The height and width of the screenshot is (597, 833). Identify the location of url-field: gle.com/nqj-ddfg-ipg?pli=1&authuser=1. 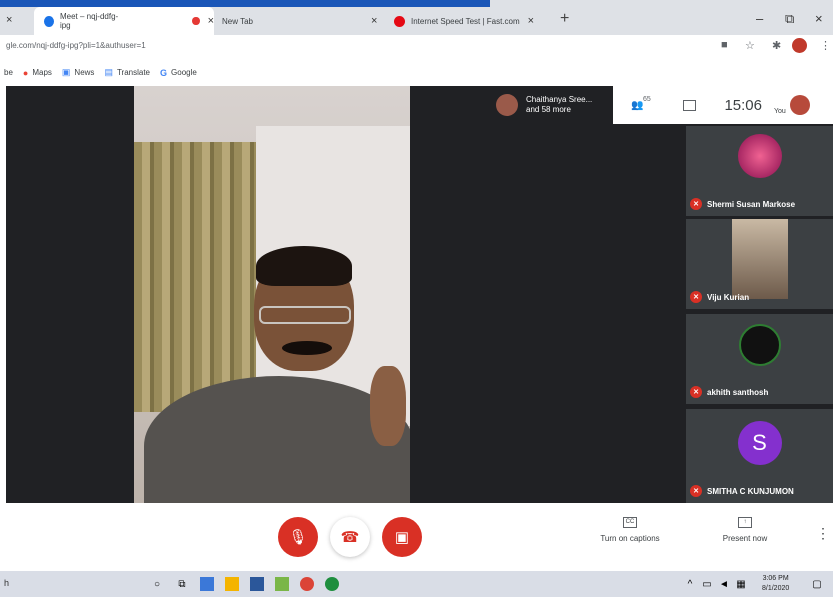
(76, 45).